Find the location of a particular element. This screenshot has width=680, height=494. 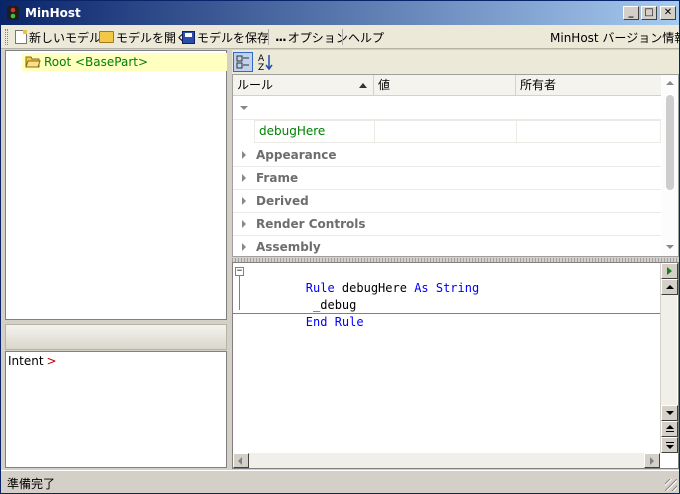

save-model-button: モデルを保存 is located at coordinates (225, 37).